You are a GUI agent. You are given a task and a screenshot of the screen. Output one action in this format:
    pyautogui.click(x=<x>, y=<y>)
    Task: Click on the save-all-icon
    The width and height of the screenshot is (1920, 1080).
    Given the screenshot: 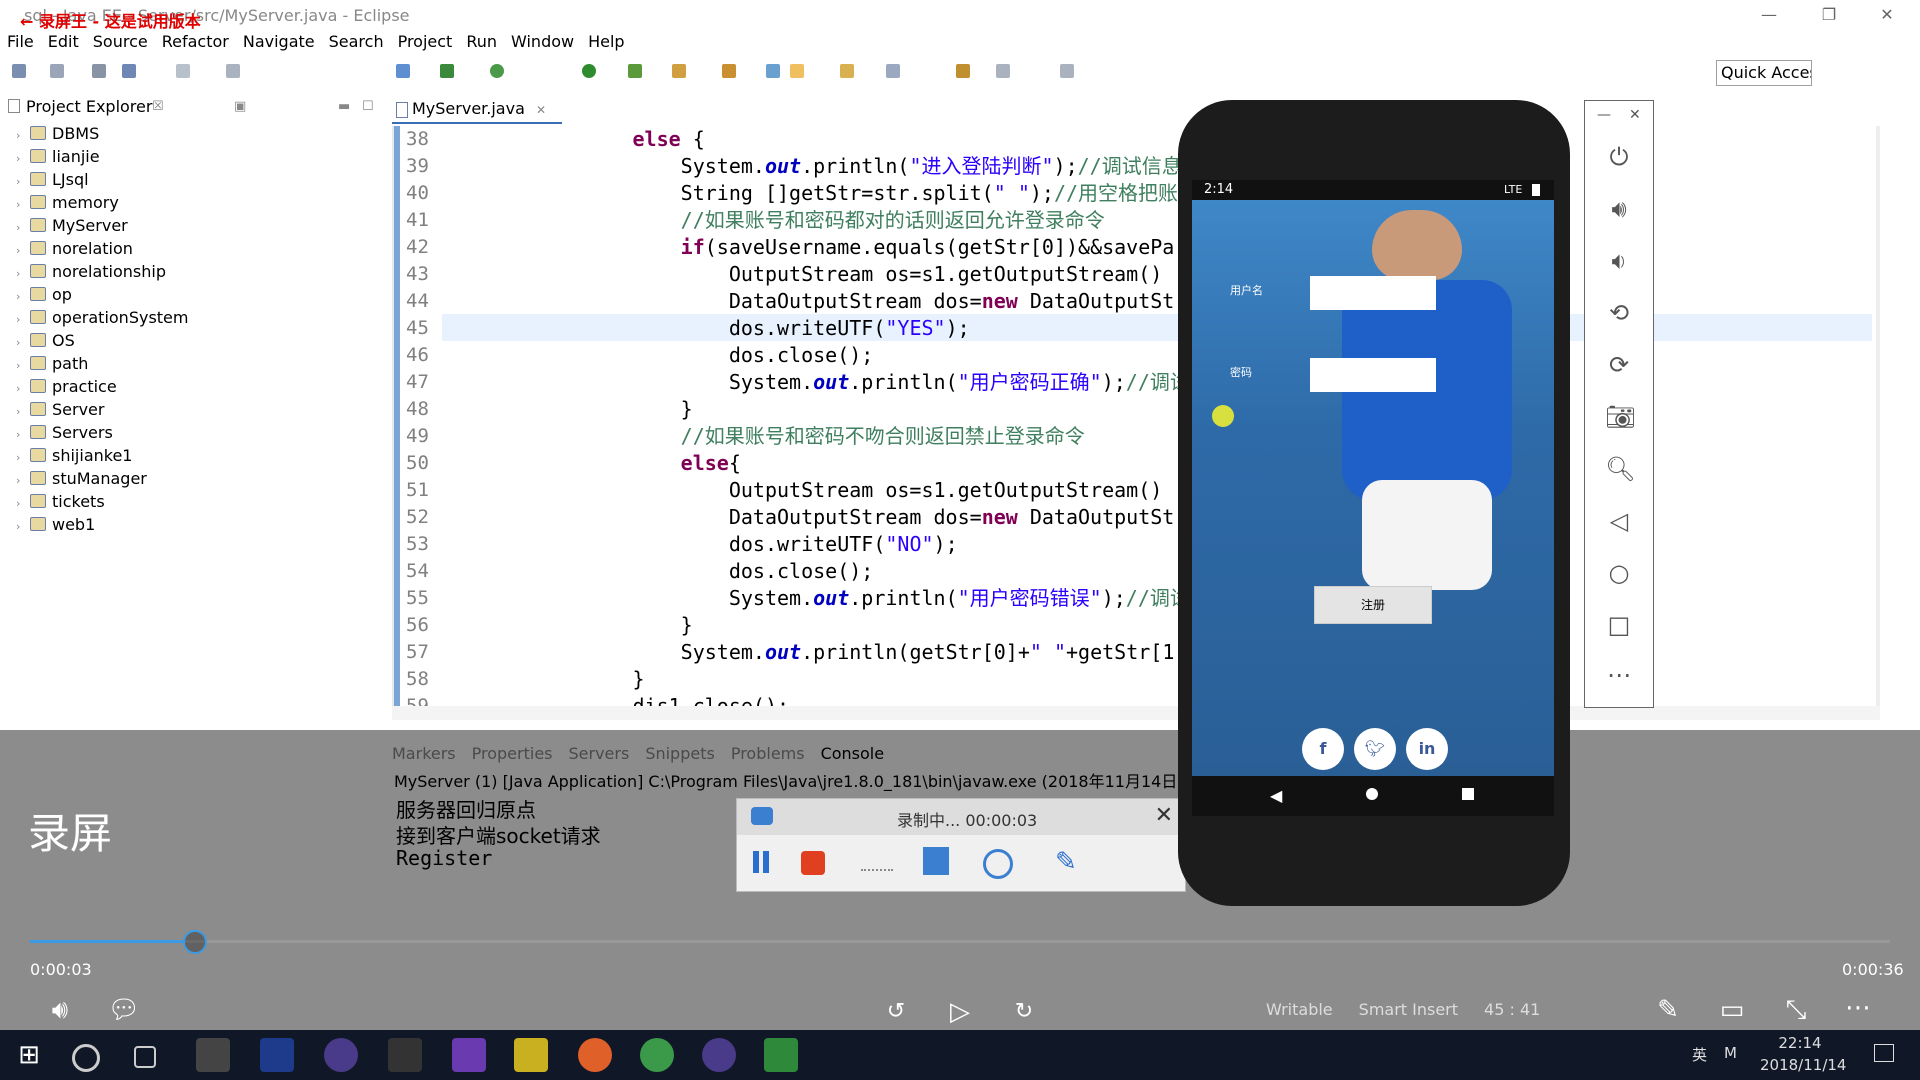 What is the action you would take?
    pyautogui.click(x=129, y=71)
    